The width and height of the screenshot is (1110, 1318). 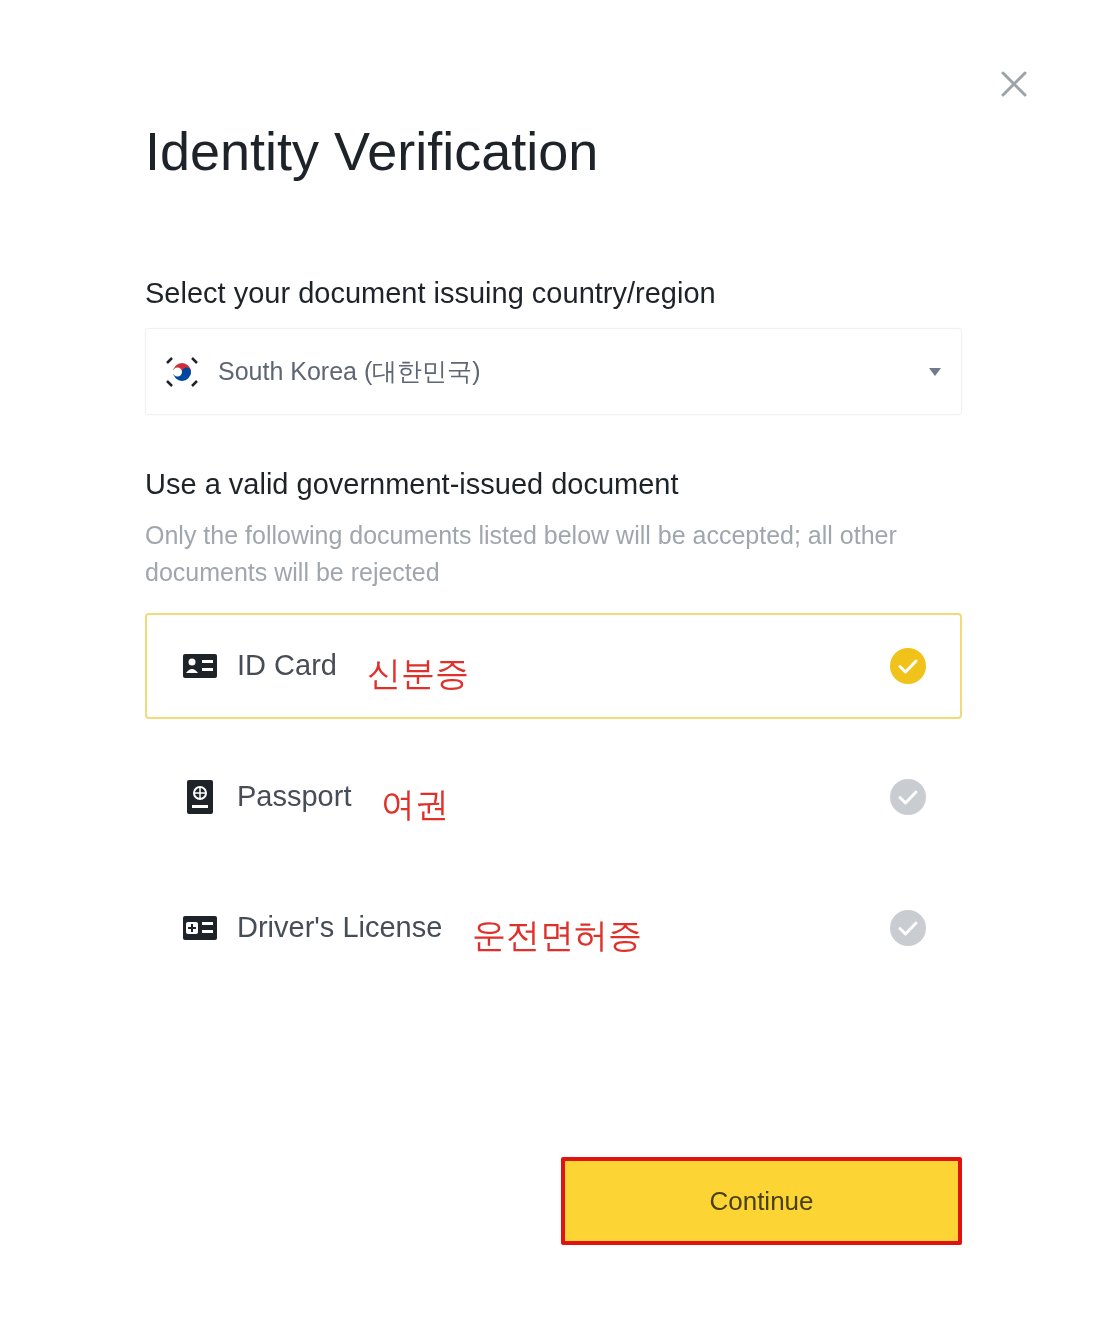 What do you see at coordinates (553, 666) in the screenshot?
I see `document-option: ID Card 신분증` at bounding box center [553, 666].